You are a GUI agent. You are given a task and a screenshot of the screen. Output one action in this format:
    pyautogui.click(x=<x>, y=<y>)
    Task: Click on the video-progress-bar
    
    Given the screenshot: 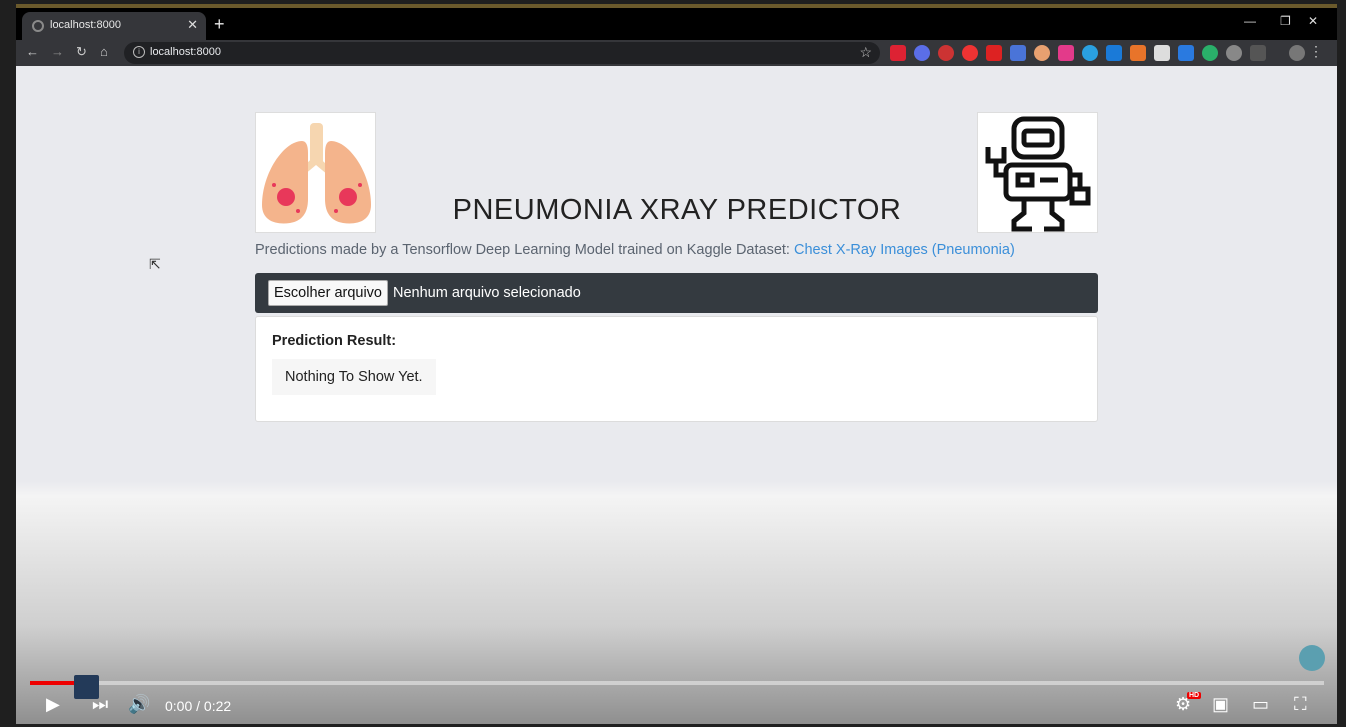 What is the action you would take?
    pyautogui.click(x=677, y=683)
    